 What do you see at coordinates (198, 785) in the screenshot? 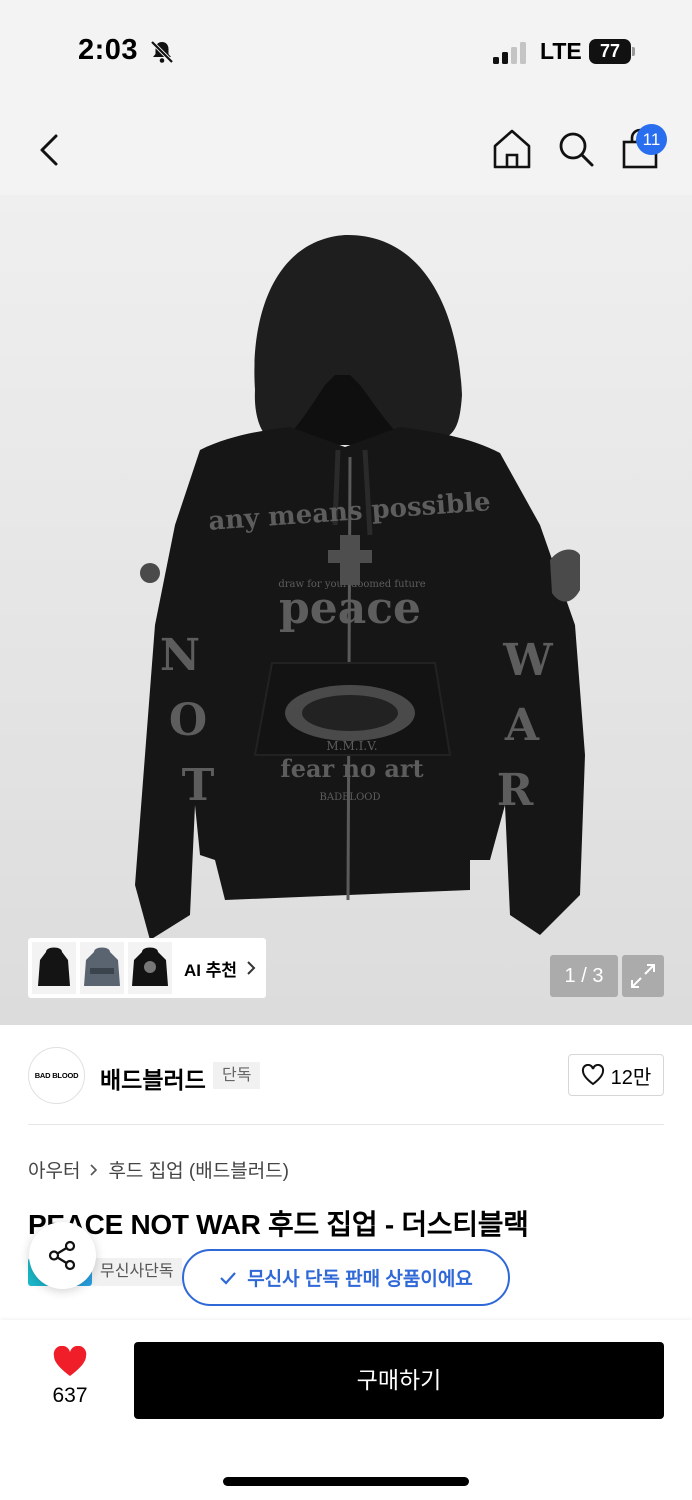
I see `hoodie-print-t: T` at bounding box center [198, 785].